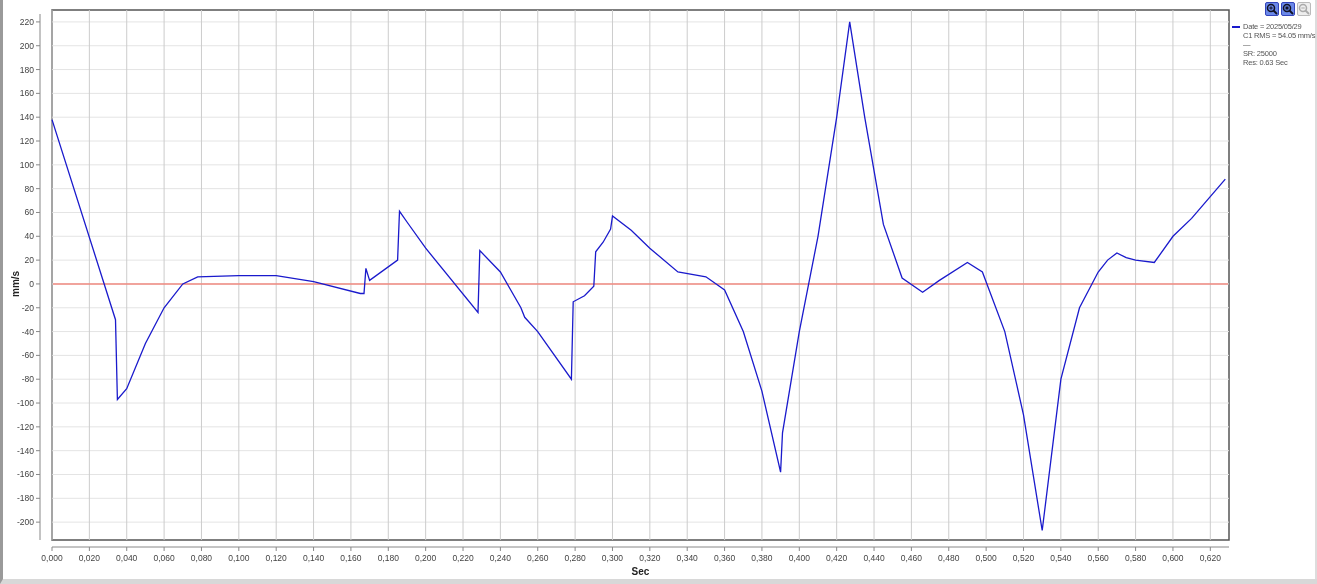  Describe the element at coordinates (201, 558) in the screenshot. I see `axis-tick-label: 0,080` at that location.